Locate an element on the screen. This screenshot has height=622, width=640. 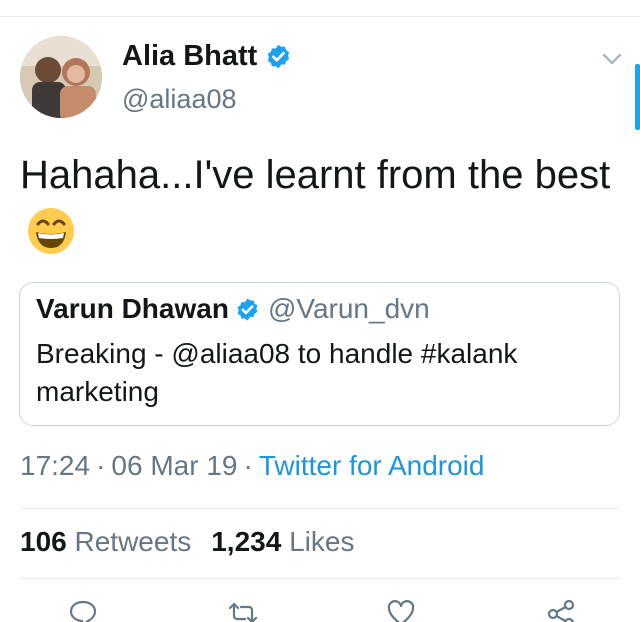
author-handle: @aliaa08 is located at coordinates (179, 99).